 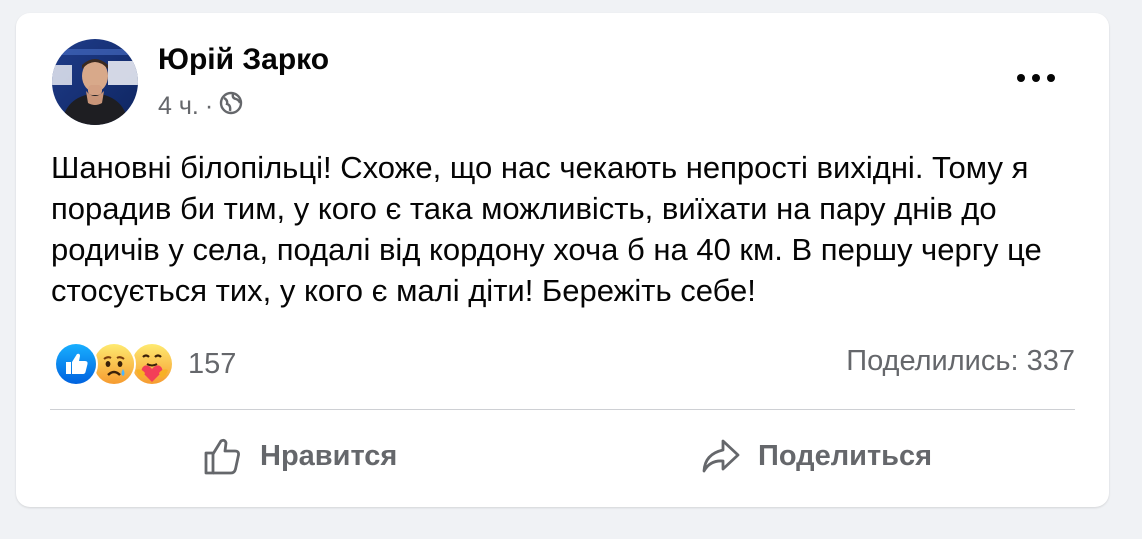 What do you see at coordinates (152, 364) in the screenshot?
I see `care-reaction-icon` at bounding box center [152, 364].